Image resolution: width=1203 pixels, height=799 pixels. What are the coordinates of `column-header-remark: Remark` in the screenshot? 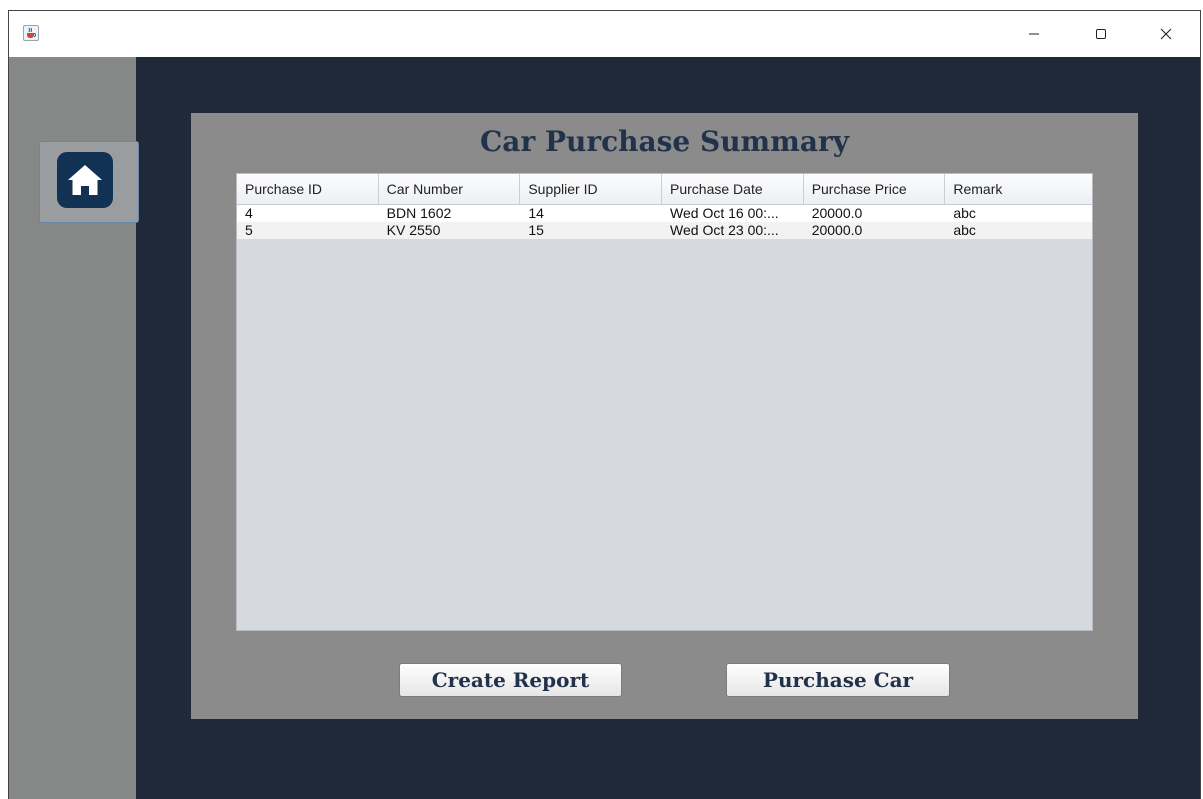 It's located at (1018, 189).